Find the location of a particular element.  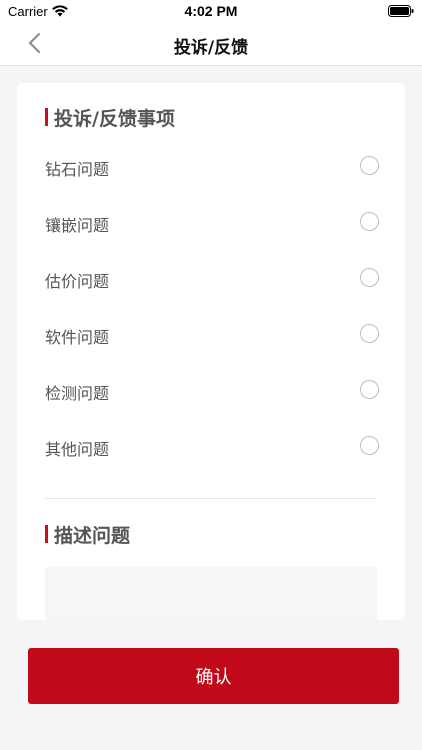

status-bar: Carrier 4:02 PM is located at coordinates (211, 11).